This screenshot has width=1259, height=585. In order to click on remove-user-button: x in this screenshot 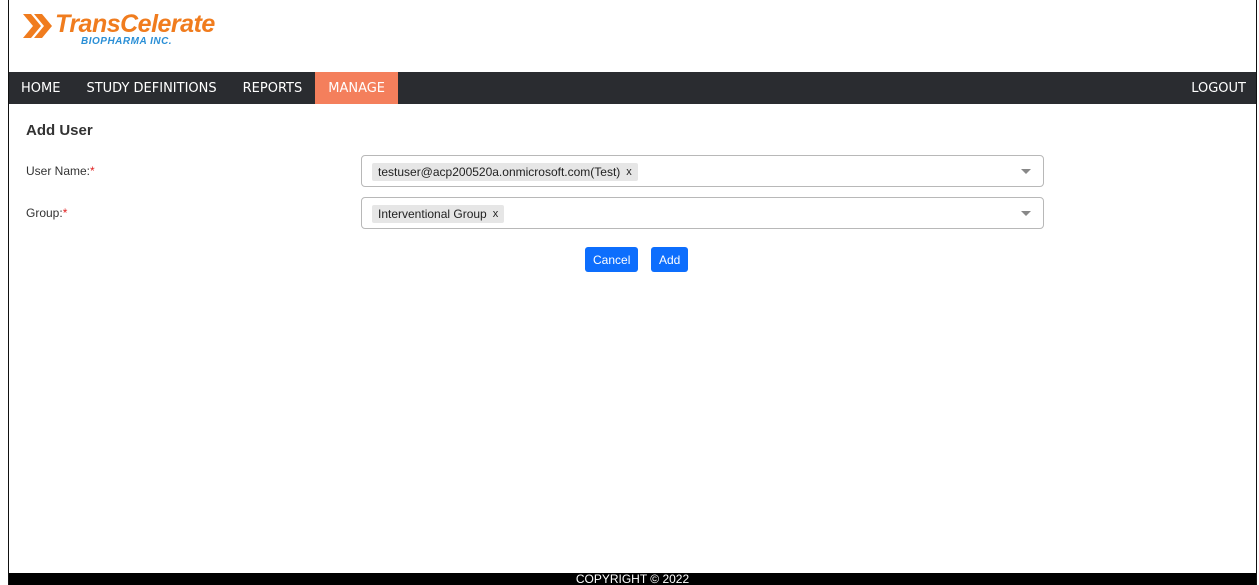, I will do `click(629, 172)`.